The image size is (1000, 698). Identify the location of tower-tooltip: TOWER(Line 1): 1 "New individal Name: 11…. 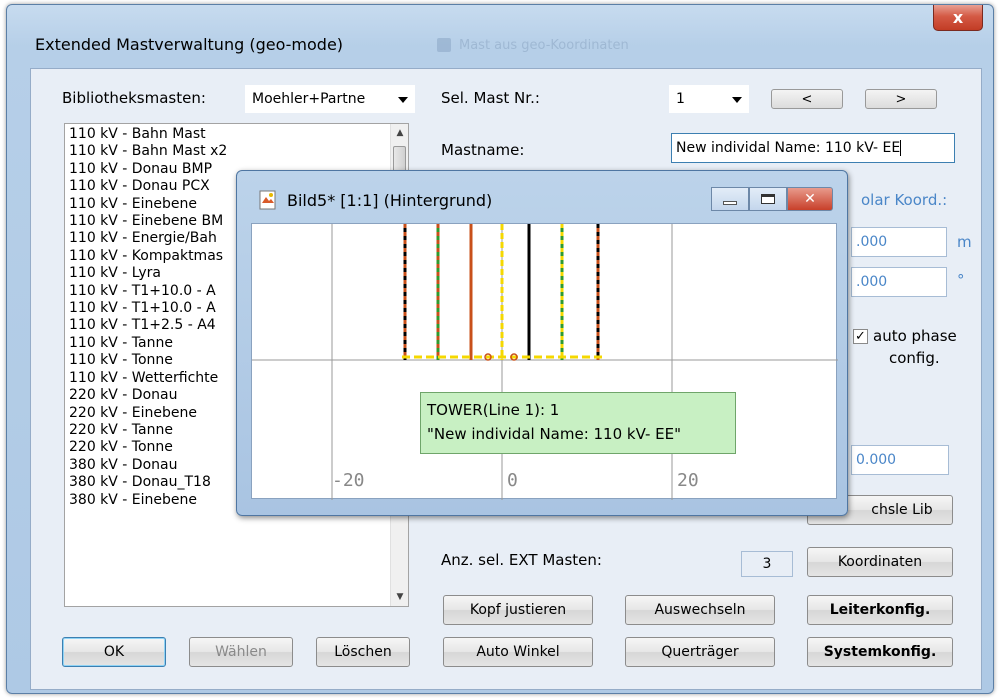
(578, 423).